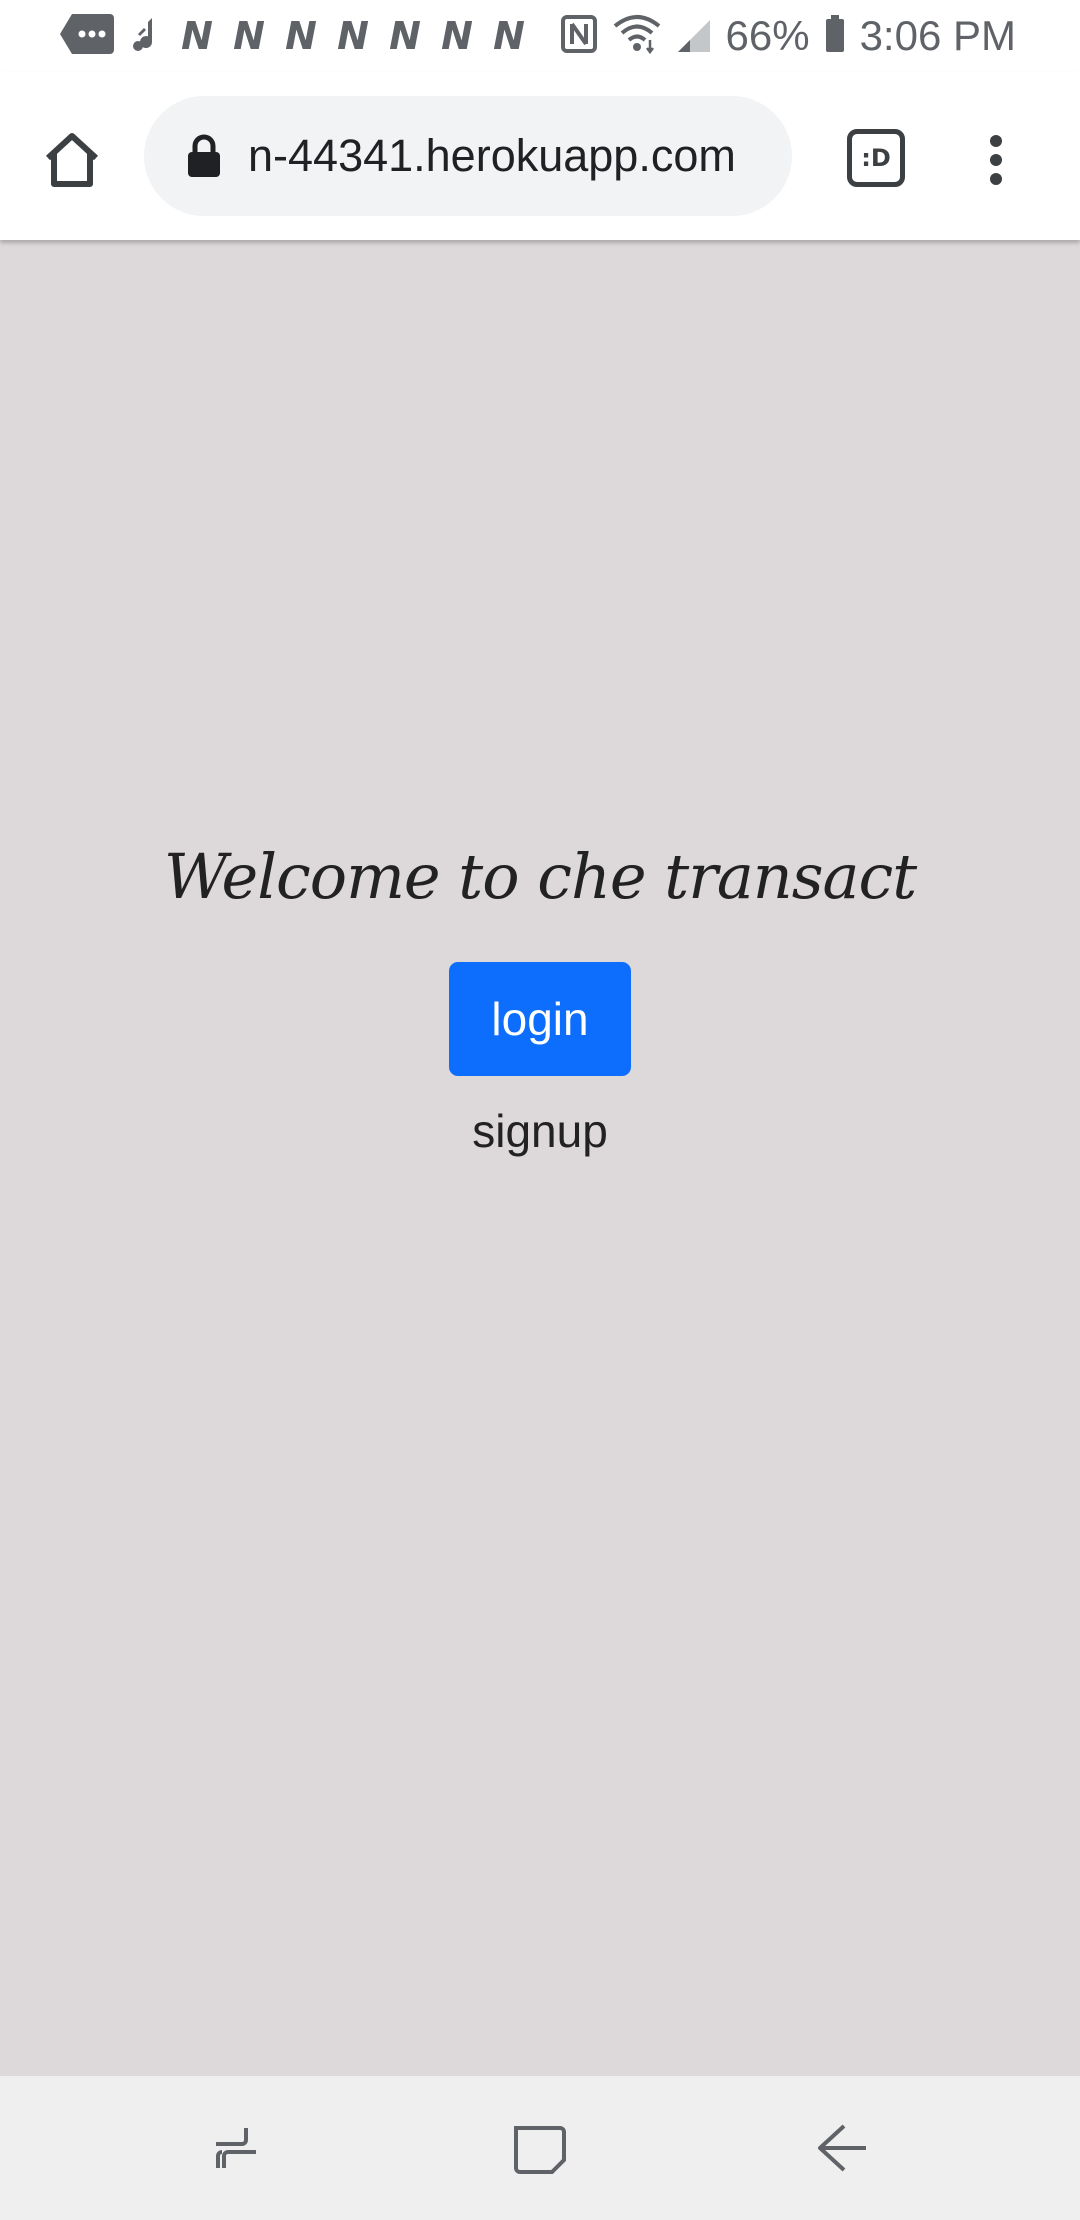 The image size is (1080, 2220). What do you see at coordinates (540, 36) in the screenshot?
I see `status-bar: N N N N N N N 66% 3:06 PM` at bounding box center [540, 36].